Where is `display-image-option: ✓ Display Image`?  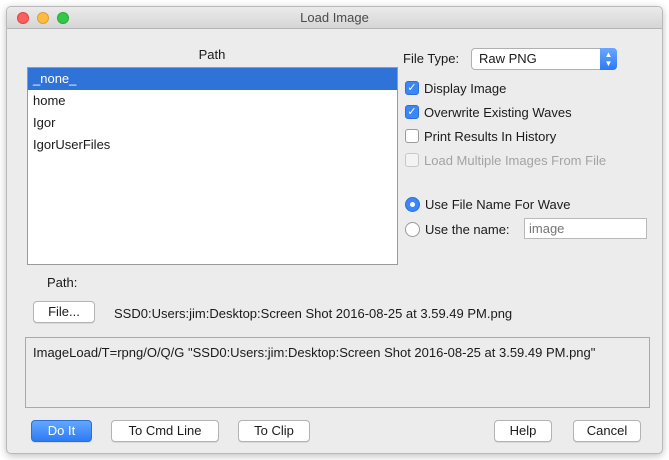
display-image-option: ✓ Display Image is located at coordinates (455, 88).